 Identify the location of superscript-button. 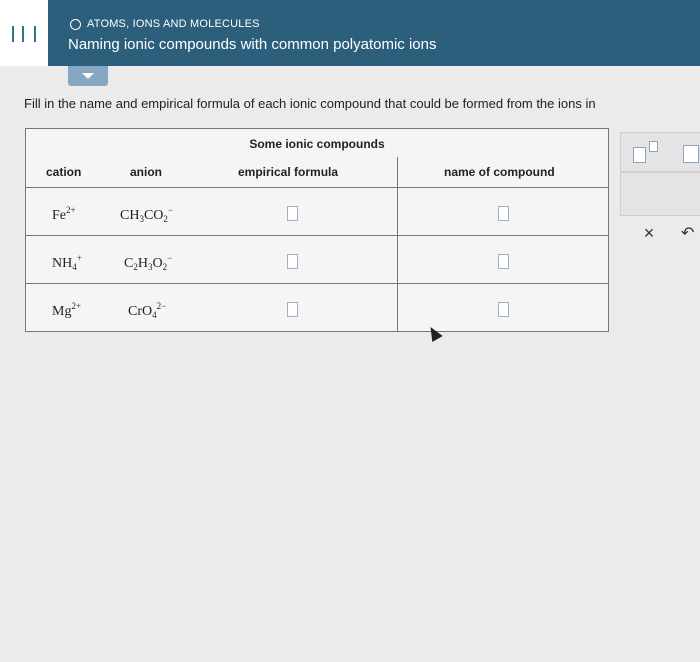
(653, 146).